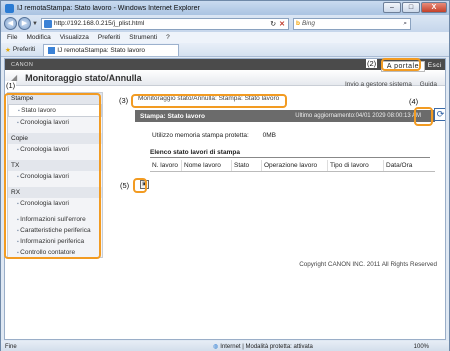  I want to click on search-field: b Bing ⌕, so click(351, 23).